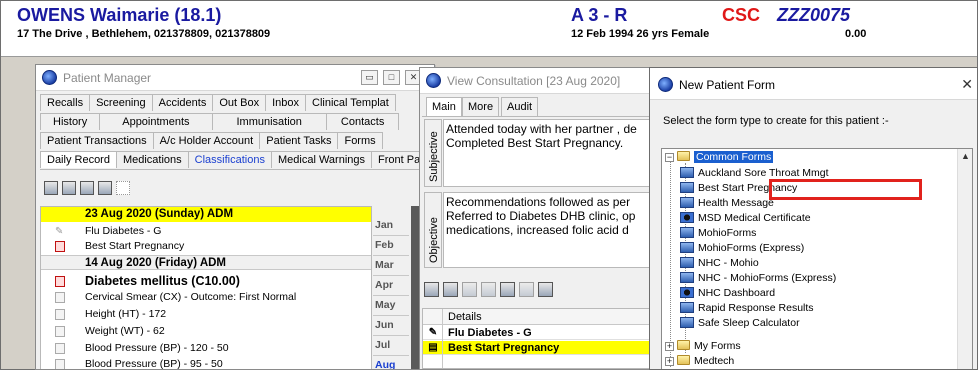 This screenshot has width=978, height=370. Describe the element at coordinates (206, 331) in the screenshot. I see `record-item: Weight (WT) - 62` at that location.